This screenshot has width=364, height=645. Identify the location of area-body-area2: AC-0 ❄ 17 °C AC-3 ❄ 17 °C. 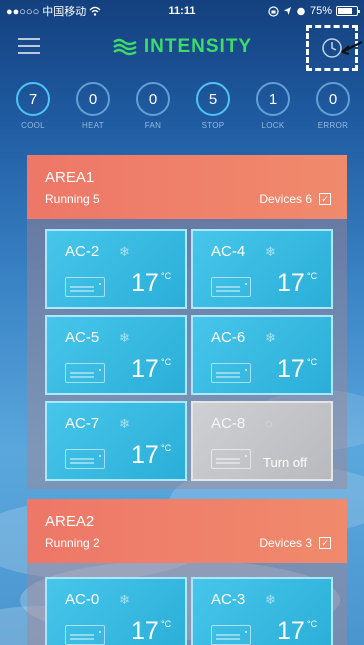
(187, 604).